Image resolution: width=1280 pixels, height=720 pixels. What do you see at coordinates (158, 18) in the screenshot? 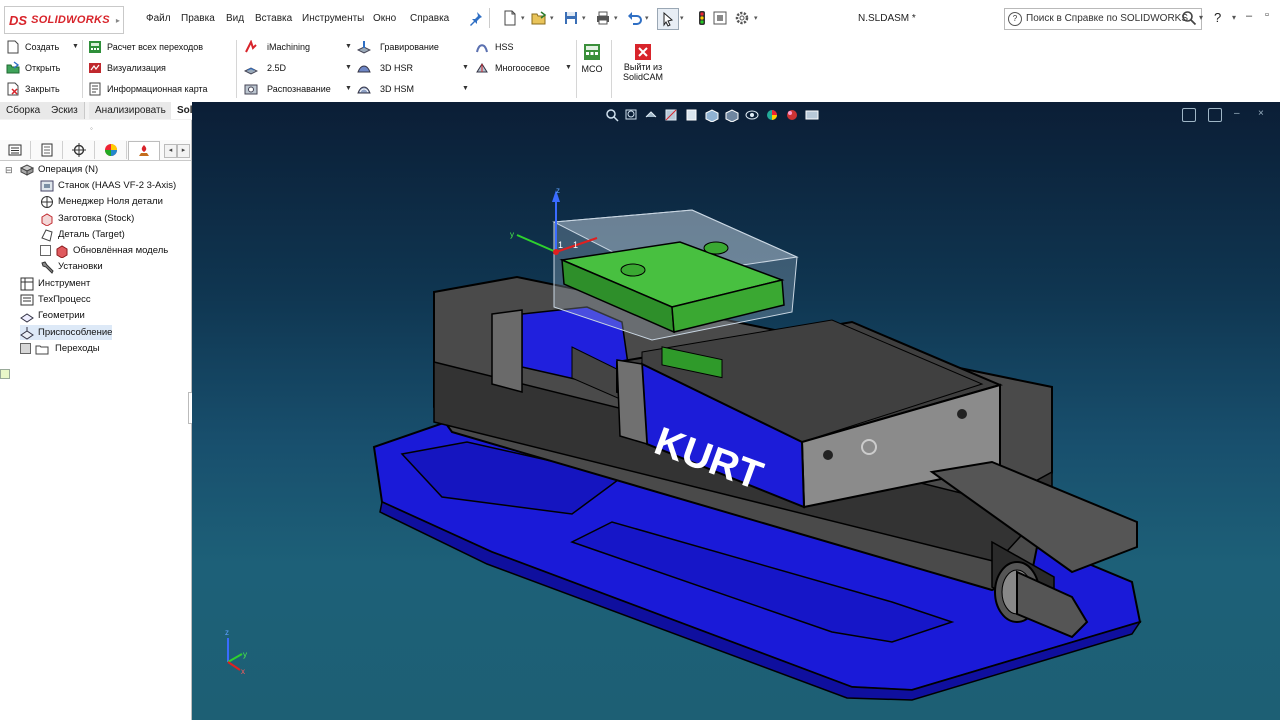
I see `menu-file: Файл` at bounding box center [158, 18].